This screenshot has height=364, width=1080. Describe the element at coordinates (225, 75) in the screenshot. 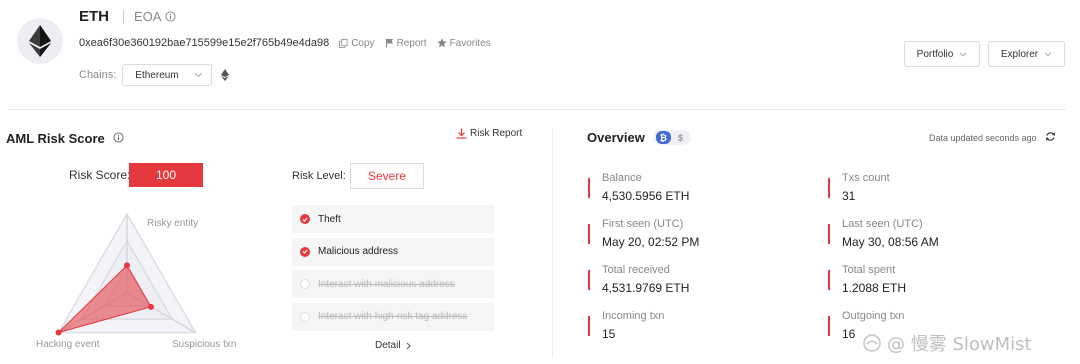

I see `ethereum-chain-icon` at that location.